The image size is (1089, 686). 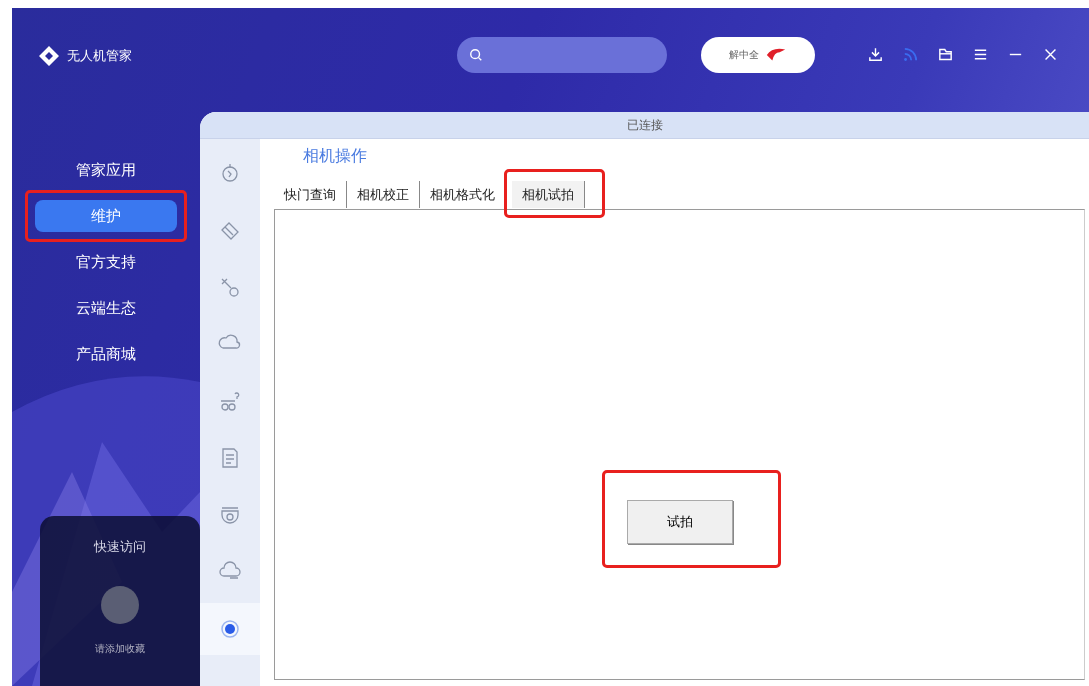 What do you see at coordinates (910, 54) in the screenshot?
I see `rss-icon` at bounding box center [910, 54].